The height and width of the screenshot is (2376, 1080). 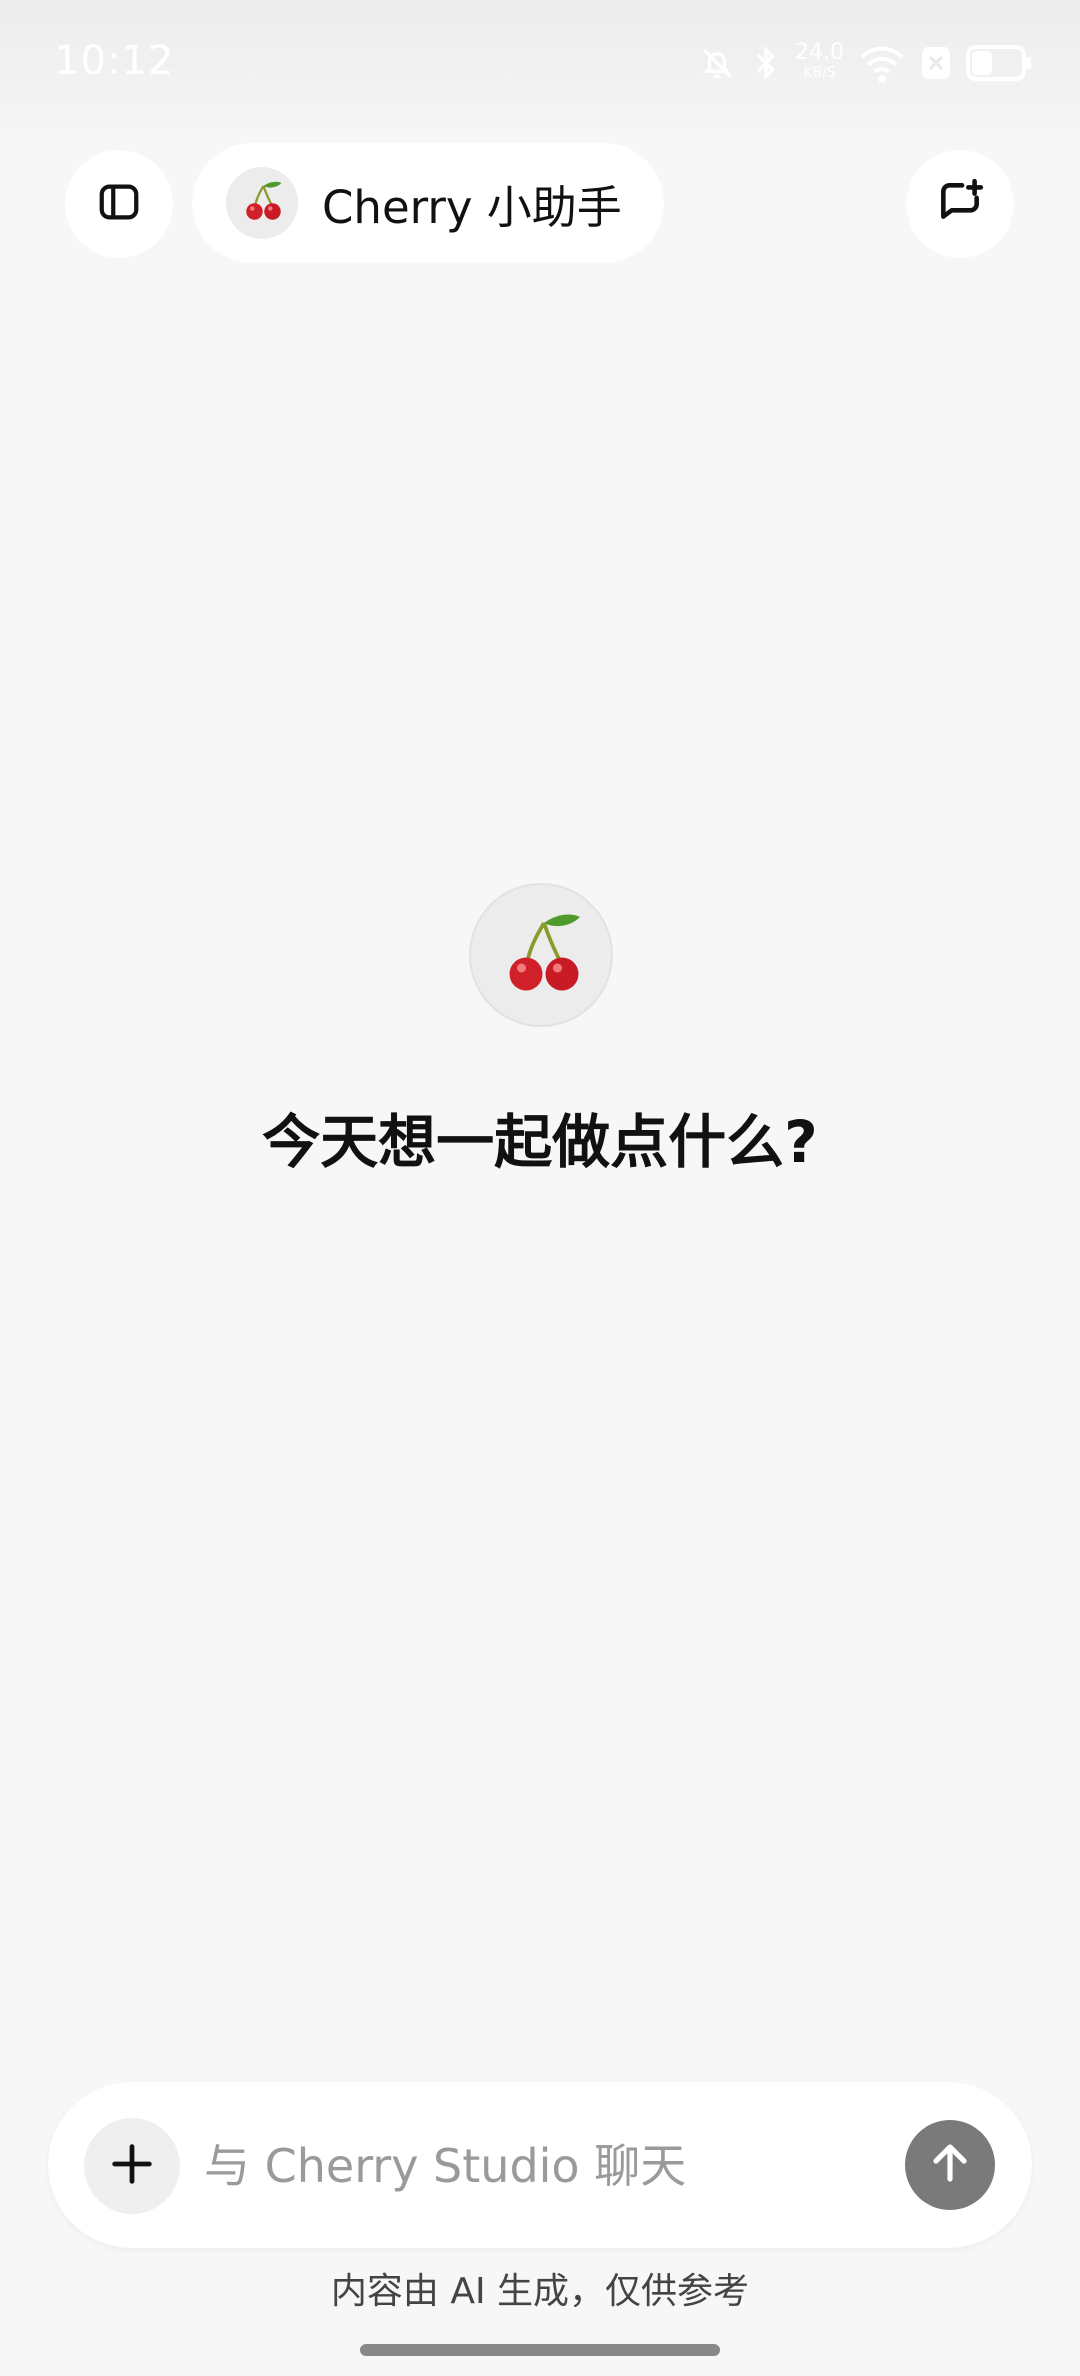 What do you see at coordinates (936, 63) in the screenshot?
I see `sim-icon` at bounding box center [936, 63].